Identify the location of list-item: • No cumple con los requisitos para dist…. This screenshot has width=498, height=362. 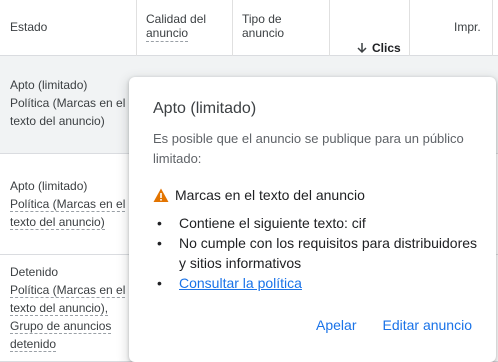
(318, 253).